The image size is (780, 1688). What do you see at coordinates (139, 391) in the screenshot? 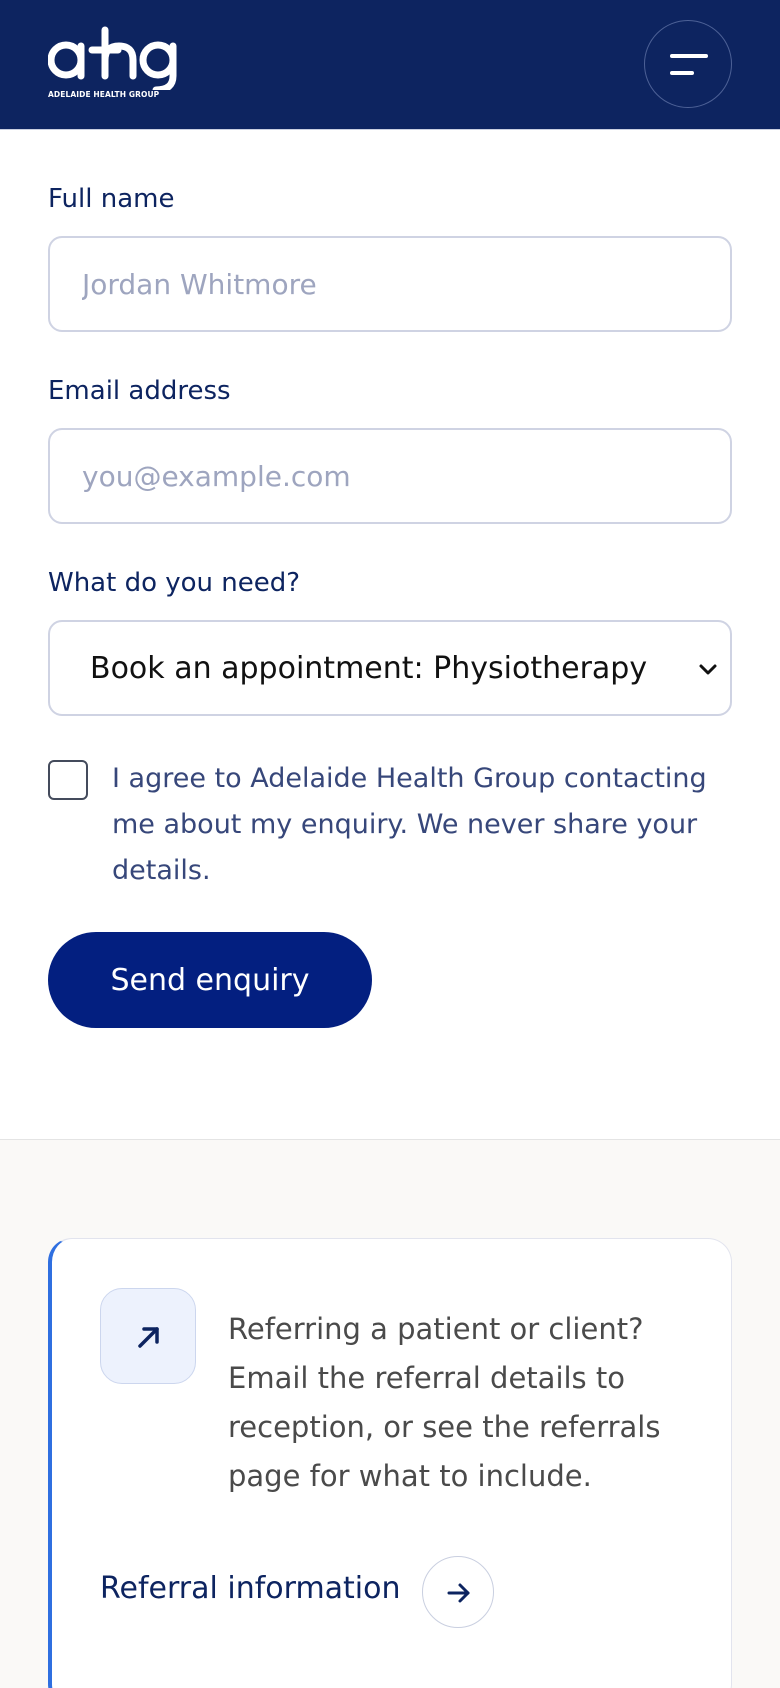
I see `email-label: Email address` at bounding box center [139, 391].